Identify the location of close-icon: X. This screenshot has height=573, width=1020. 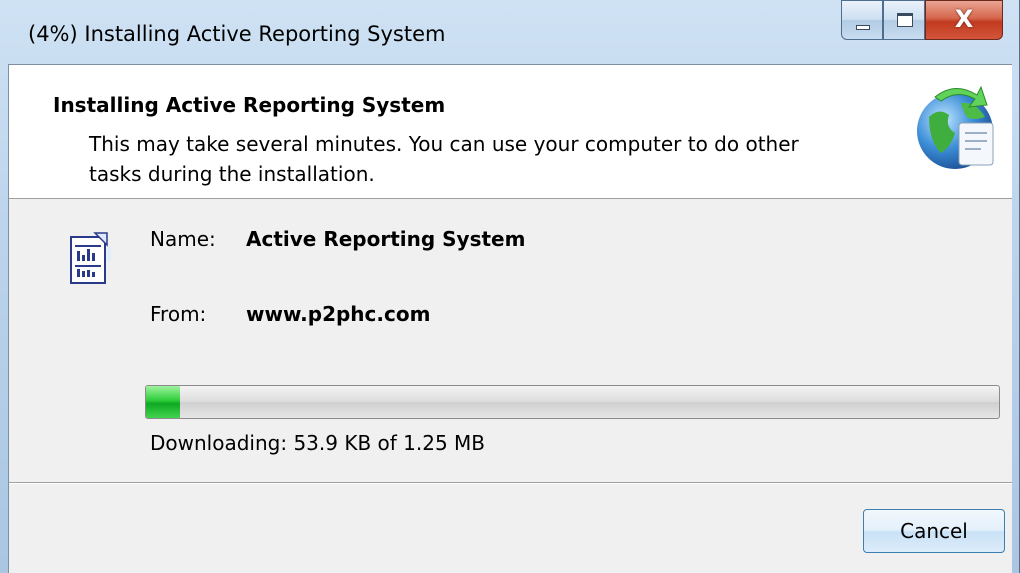
(964, 19).